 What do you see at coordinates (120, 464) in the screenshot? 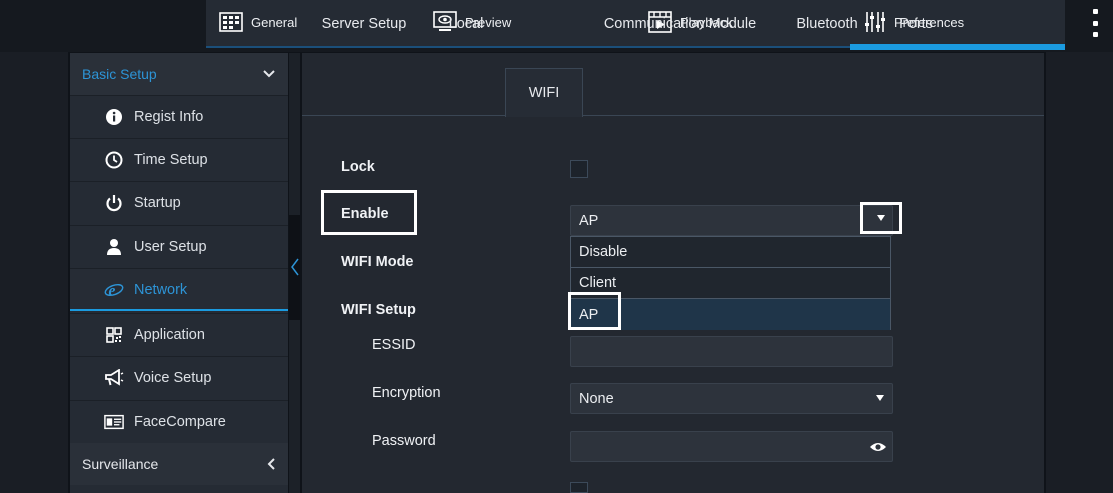
I see `sidebar-group-label: Surveillance` at bounding box center [120, 464].